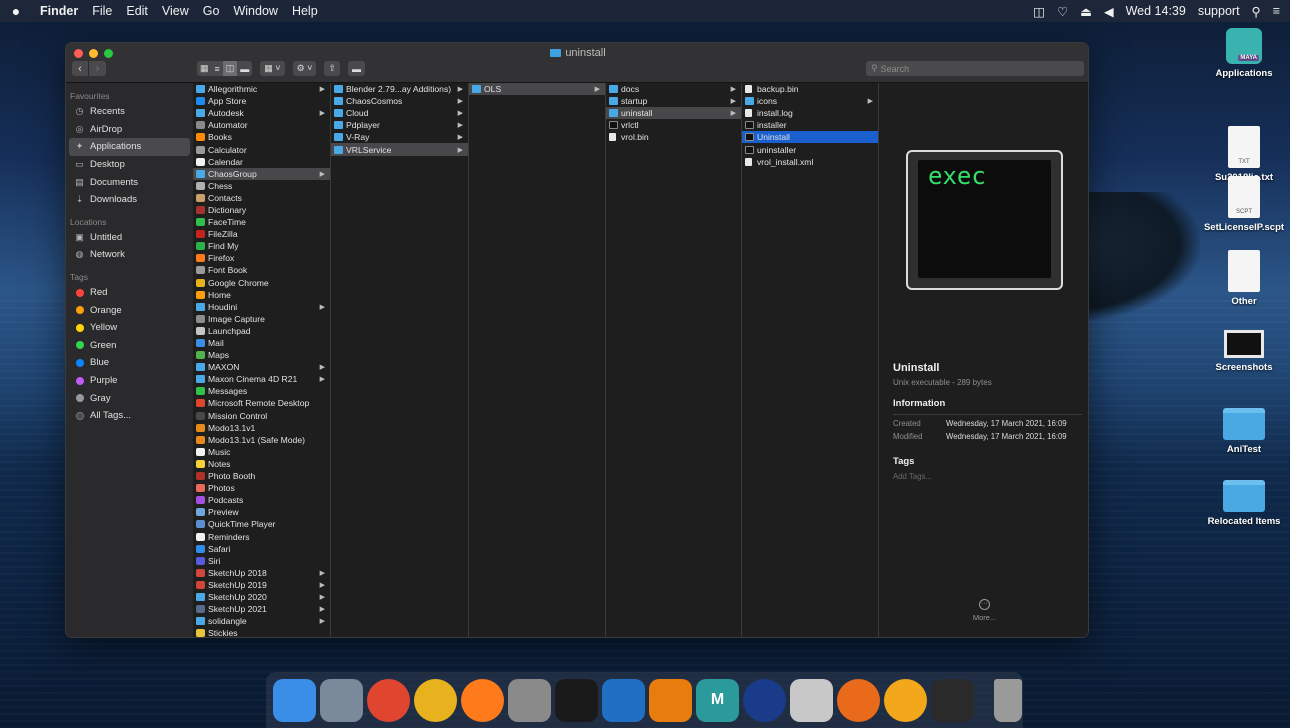  What do you see at coordinates (129, 238) in the screenshot?
I see `sidebar-item-untitled: ▣ Untitled` at bounding box center [129, 238].